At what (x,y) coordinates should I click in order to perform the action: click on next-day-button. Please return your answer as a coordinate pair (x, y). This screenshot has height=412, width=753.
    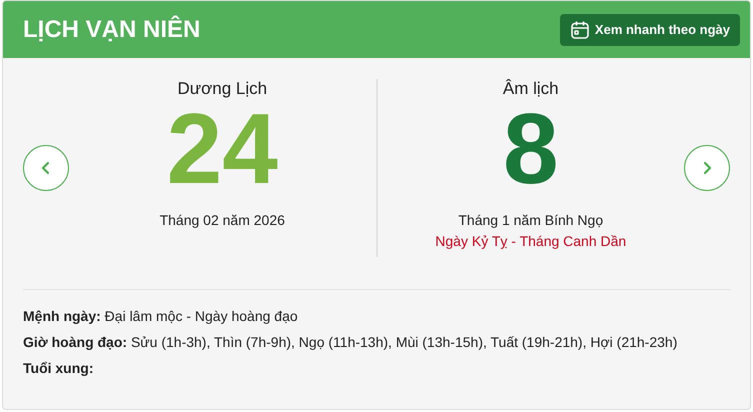
    Looking at the image, I should click on (707, 168).